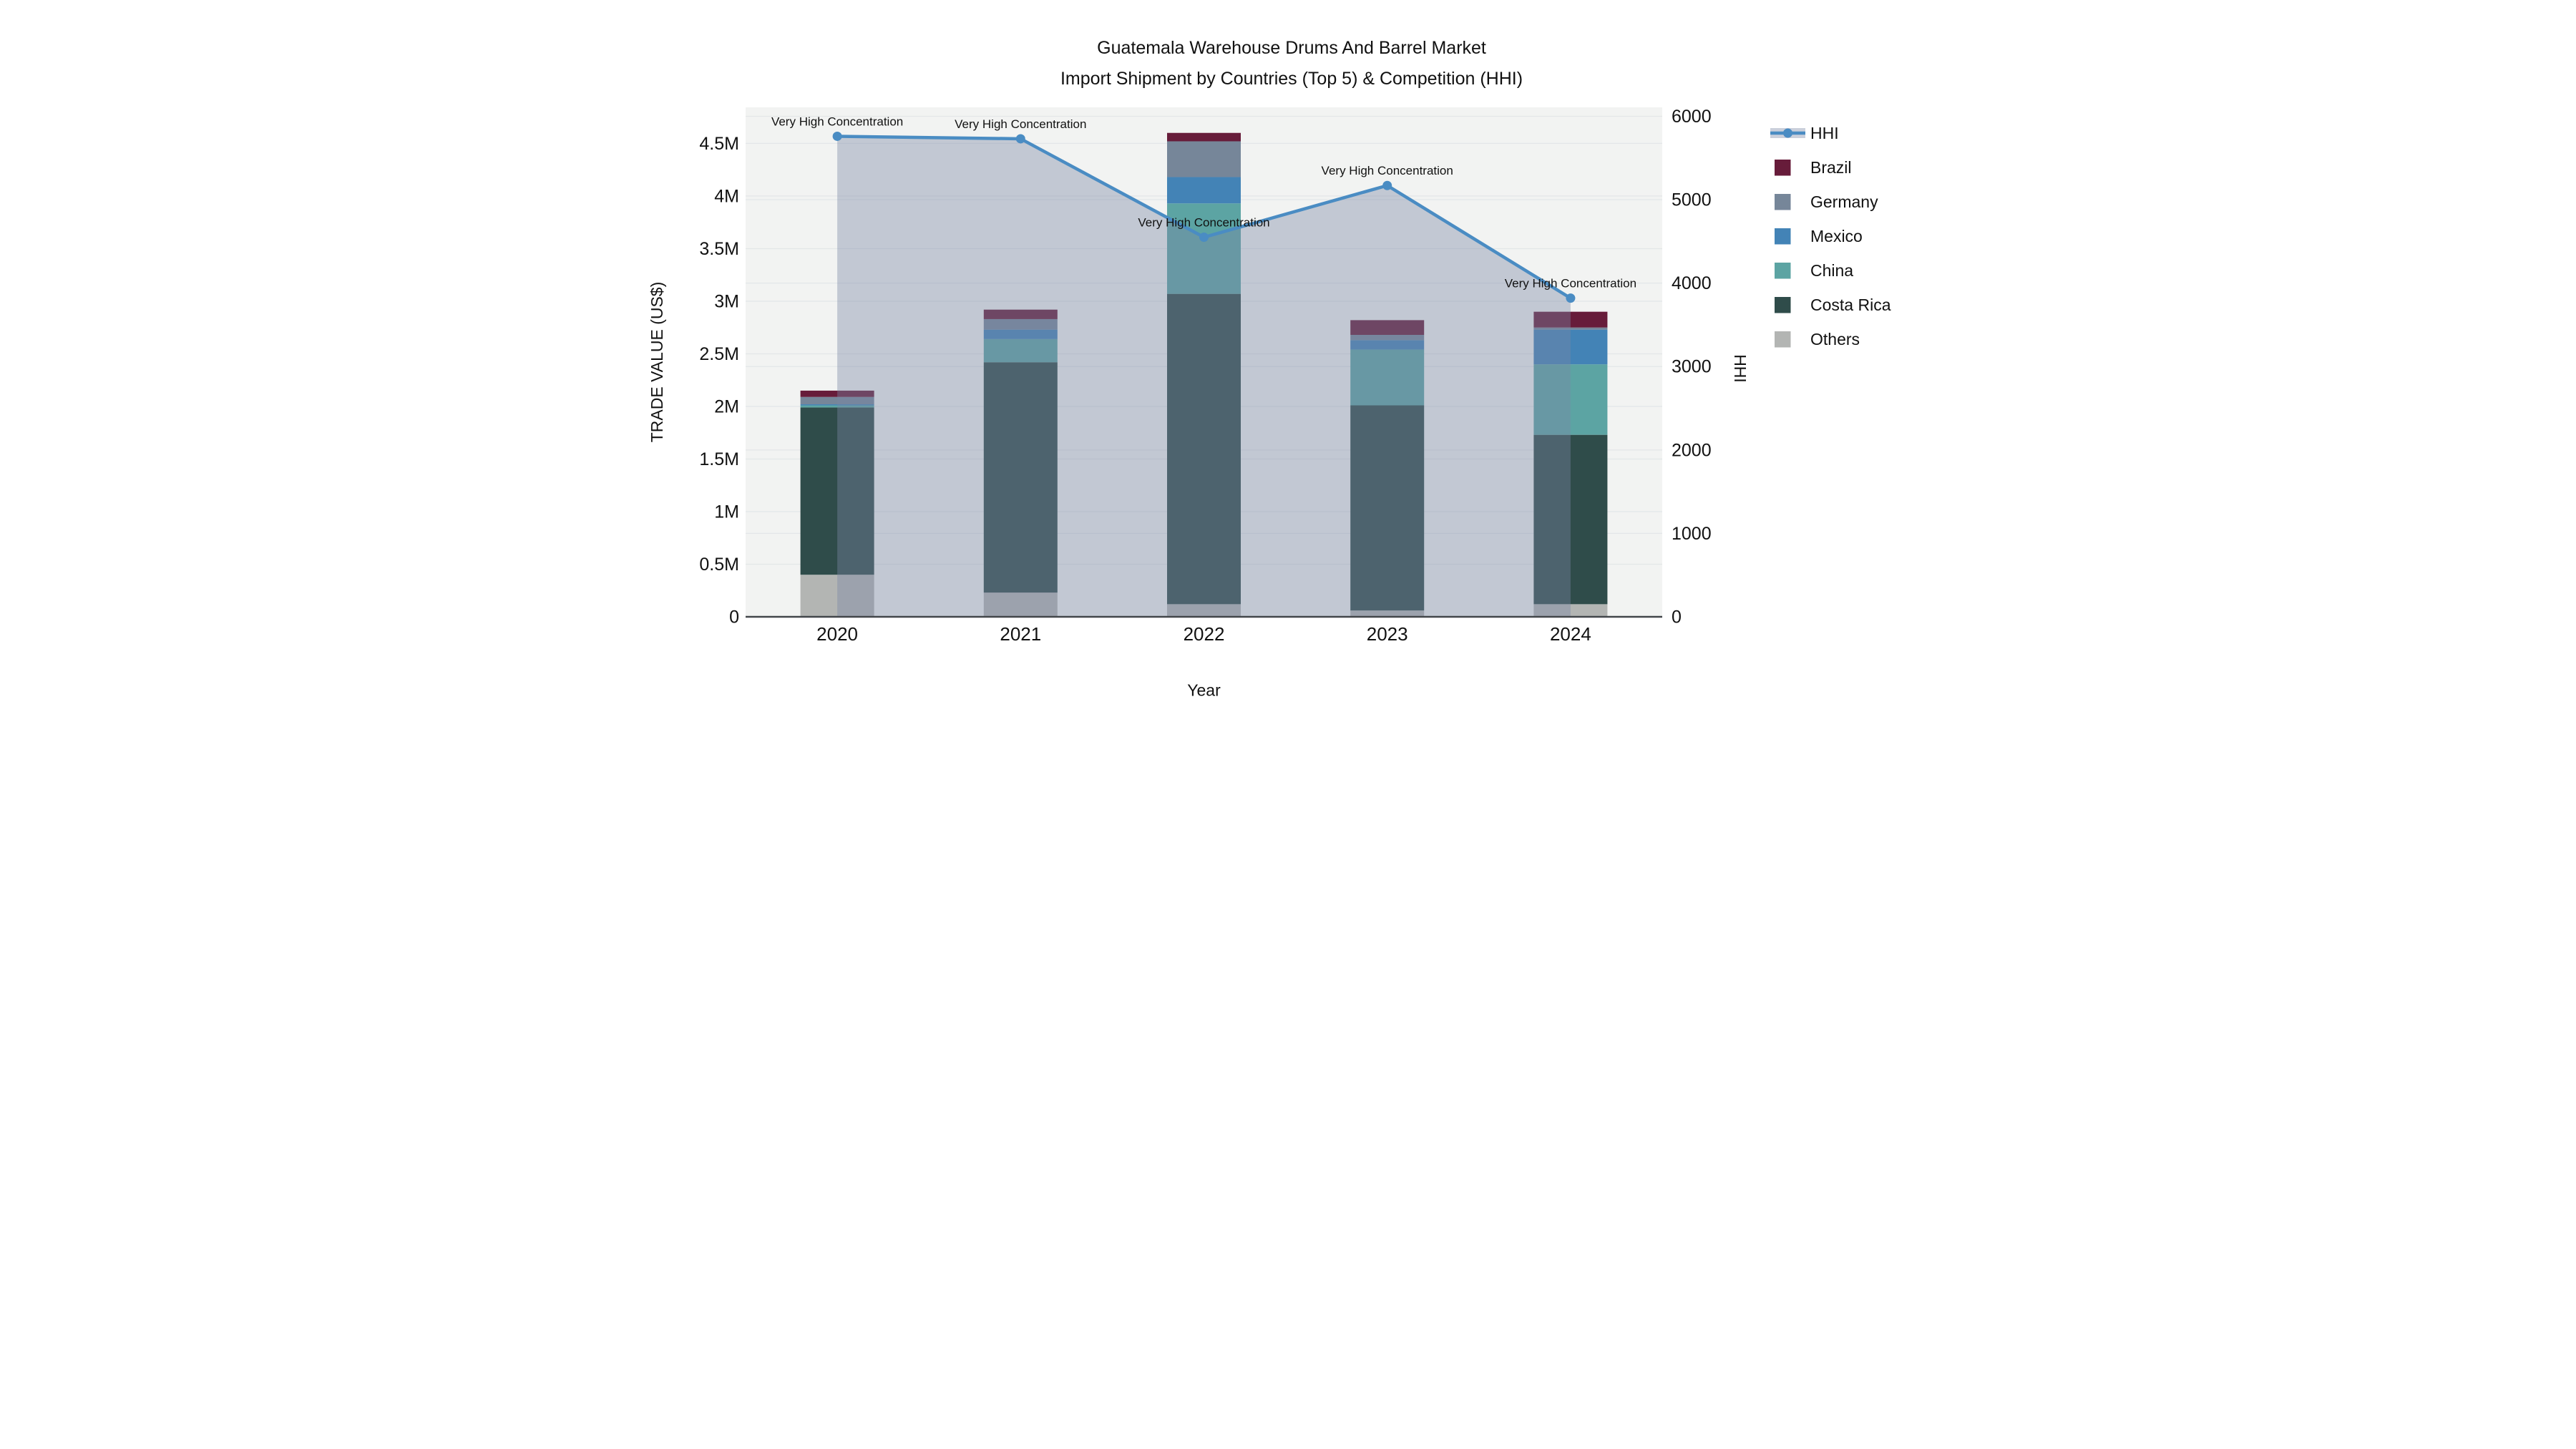 This screenshot has height=1449, width=2576. I want to click on y-left-tick-0: 0, so click(734, 618).